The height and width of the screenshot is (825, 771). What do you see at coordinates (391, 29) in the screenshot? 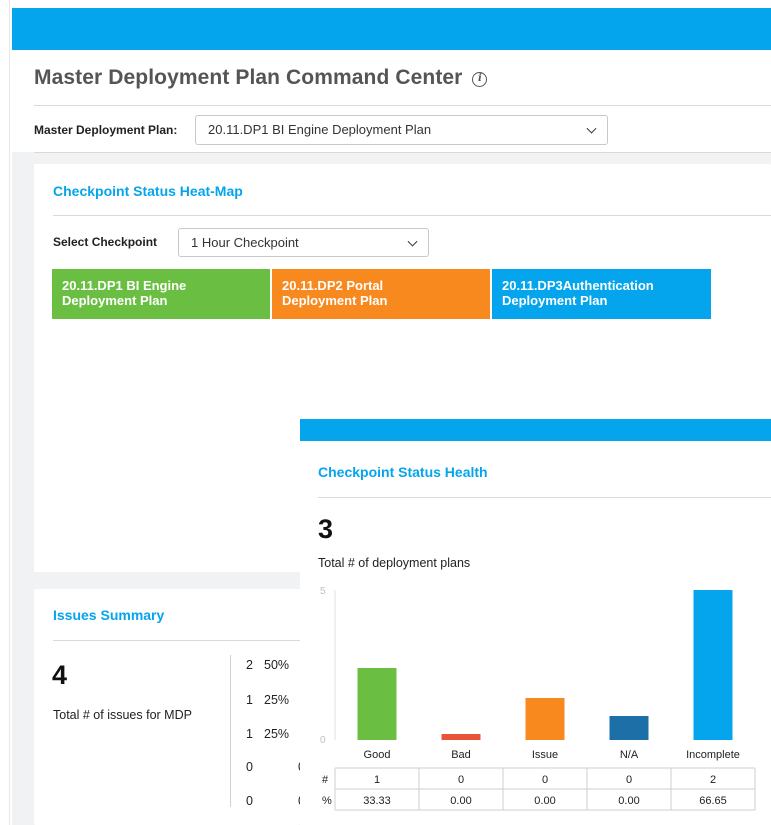
I see `top-bar` at bounding box center [391, 29].